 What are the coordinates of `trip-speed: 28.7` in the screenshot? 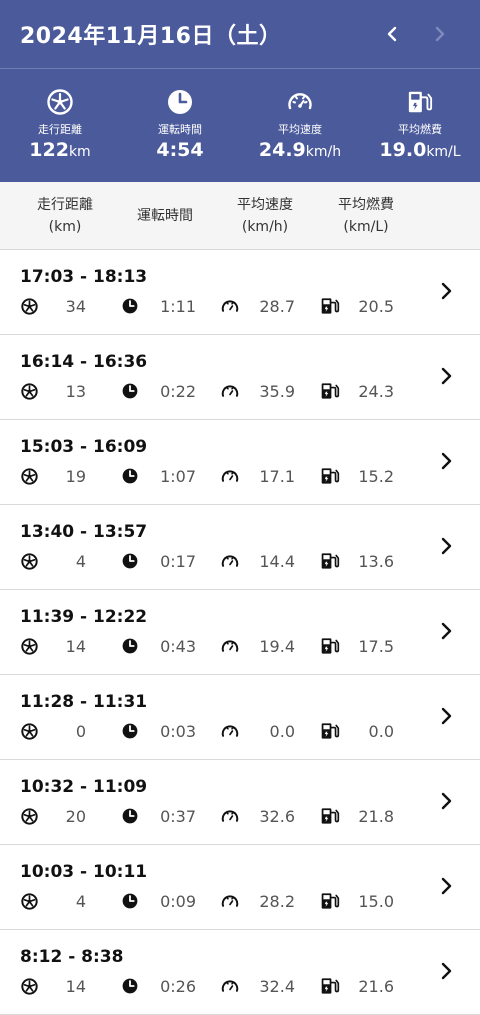 It's located at (258, 306).